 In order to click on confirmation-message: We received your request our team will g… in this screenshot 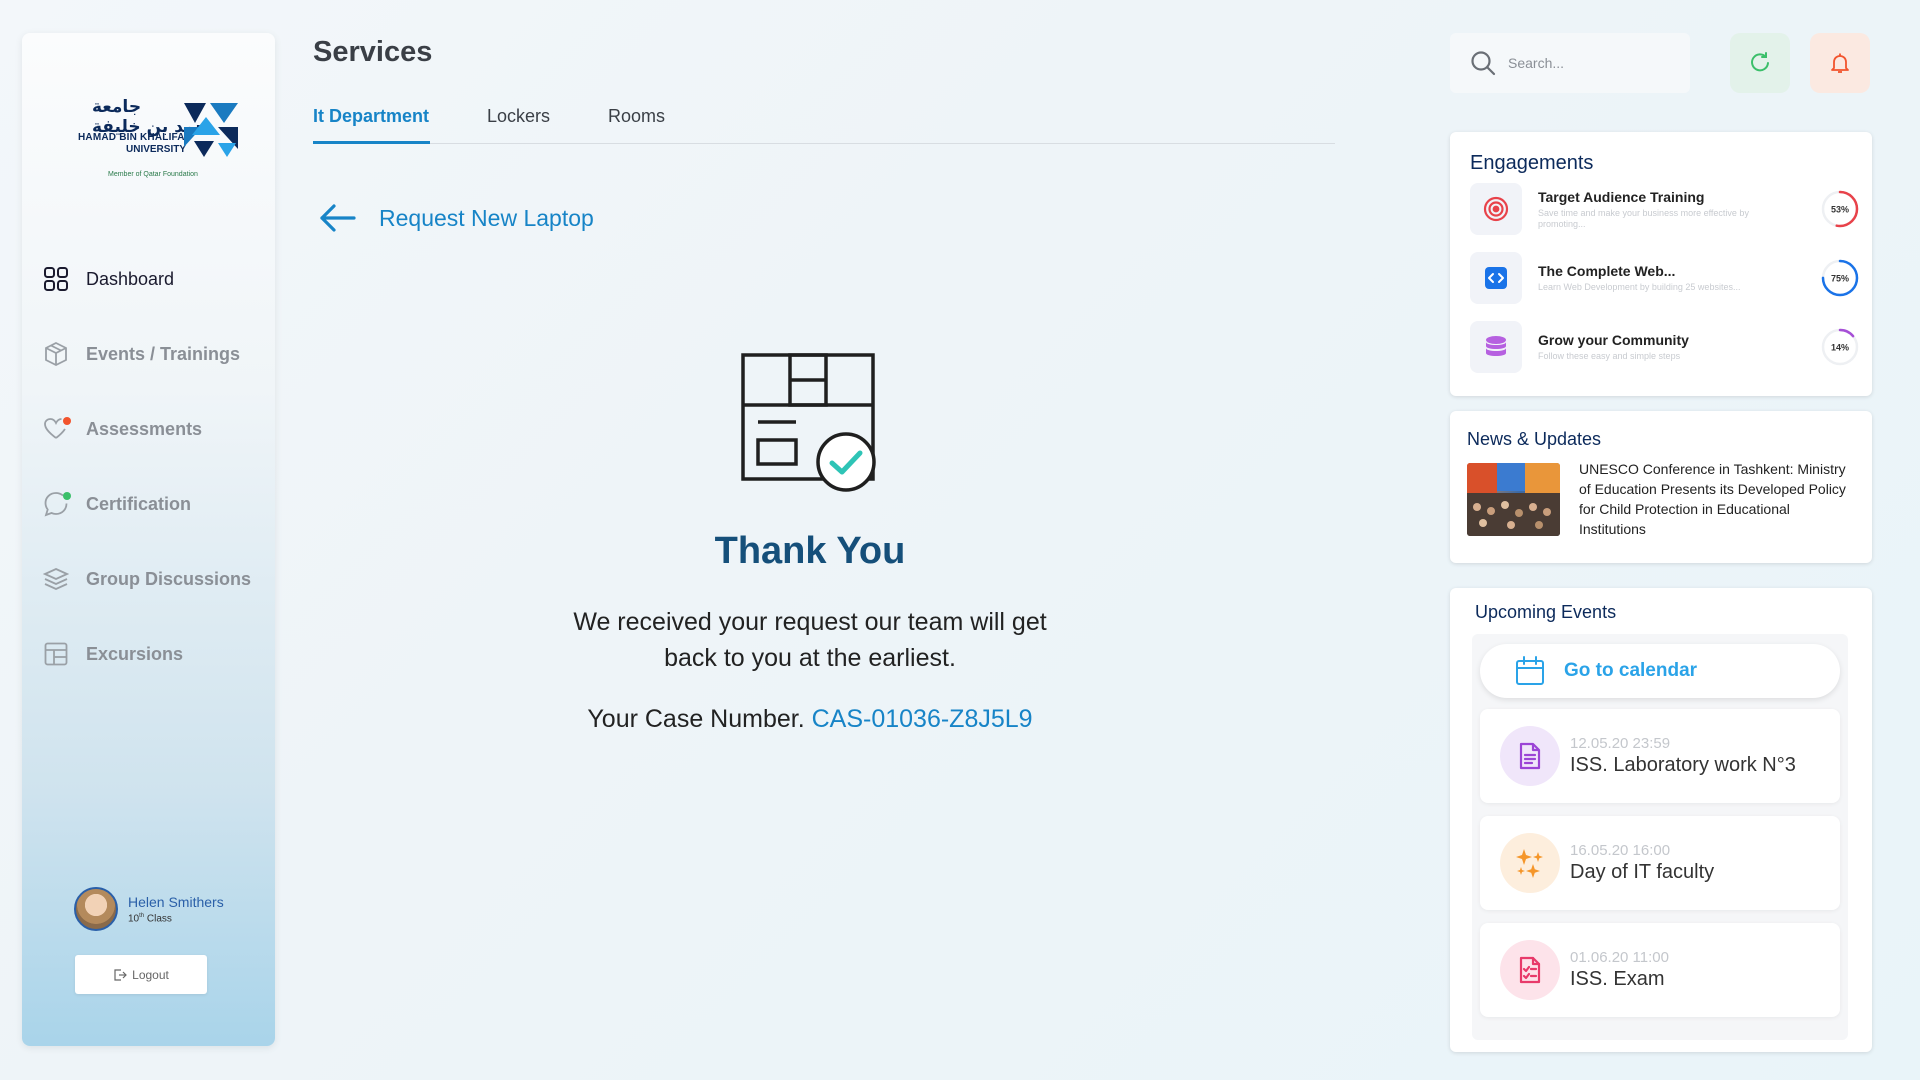, I will do `click(810, 640)`.